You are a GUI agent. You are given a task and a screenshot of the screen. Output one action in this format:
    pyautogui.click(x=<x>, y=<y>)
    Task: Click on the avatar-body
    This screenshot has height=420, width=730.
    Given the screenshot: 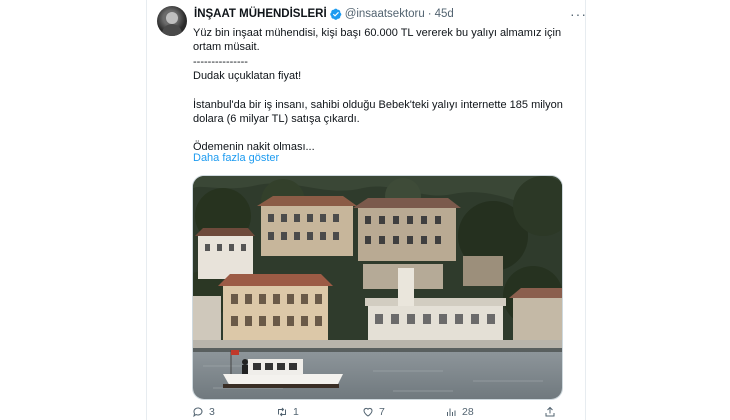 What is the action you would take?
    pyautogui.click(x=172, y=30)
    